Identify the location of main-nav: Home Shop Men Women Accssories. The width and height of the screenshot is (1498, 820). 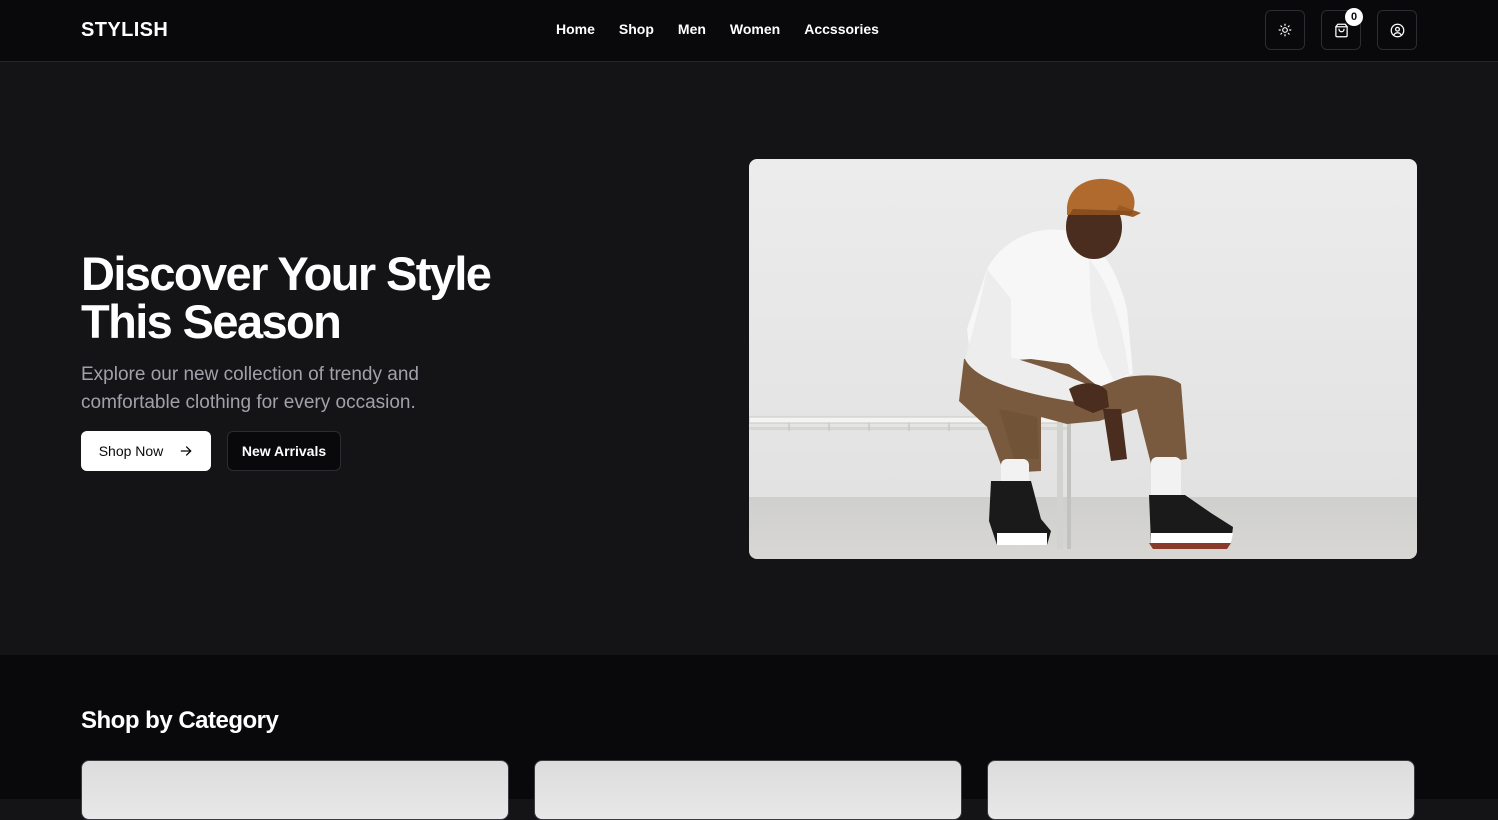
(717, 29).